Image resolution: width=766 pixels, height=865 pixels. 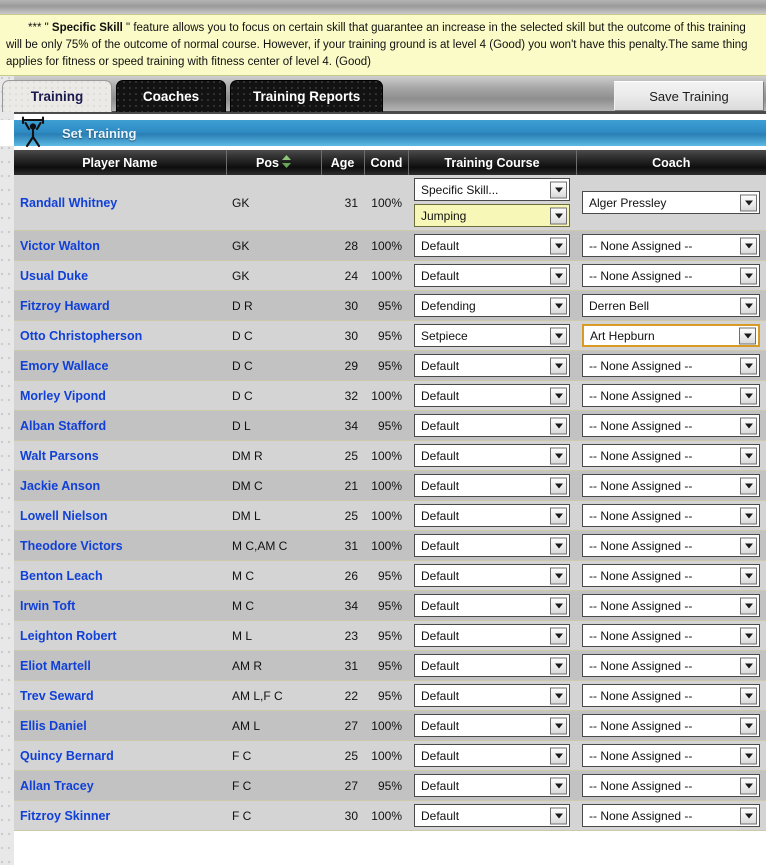 What do you see at coordinates (671, 305) in the screenshot?
I see `coach-select: Derren Bell` at bounding box center [671, 305].